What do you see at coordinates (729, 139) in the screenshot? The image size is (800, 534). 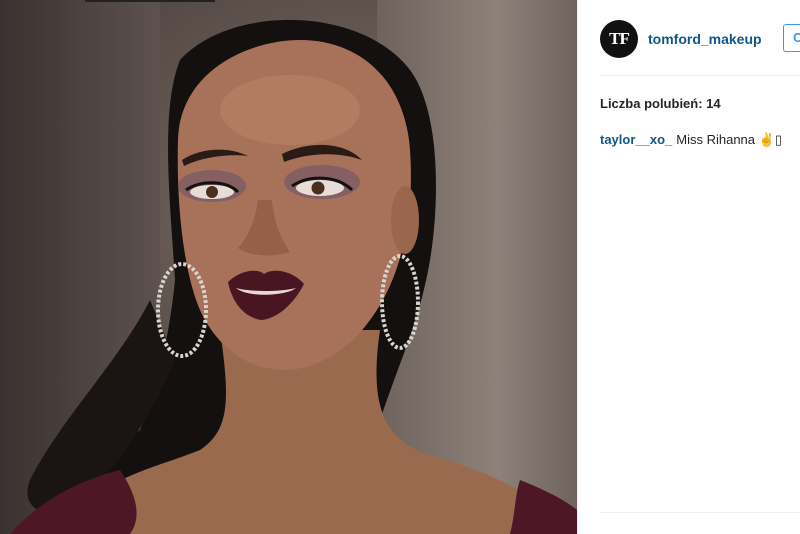 I see `comment-text: Miss Rihanna ✌▯` at bounding box center [729, 139].